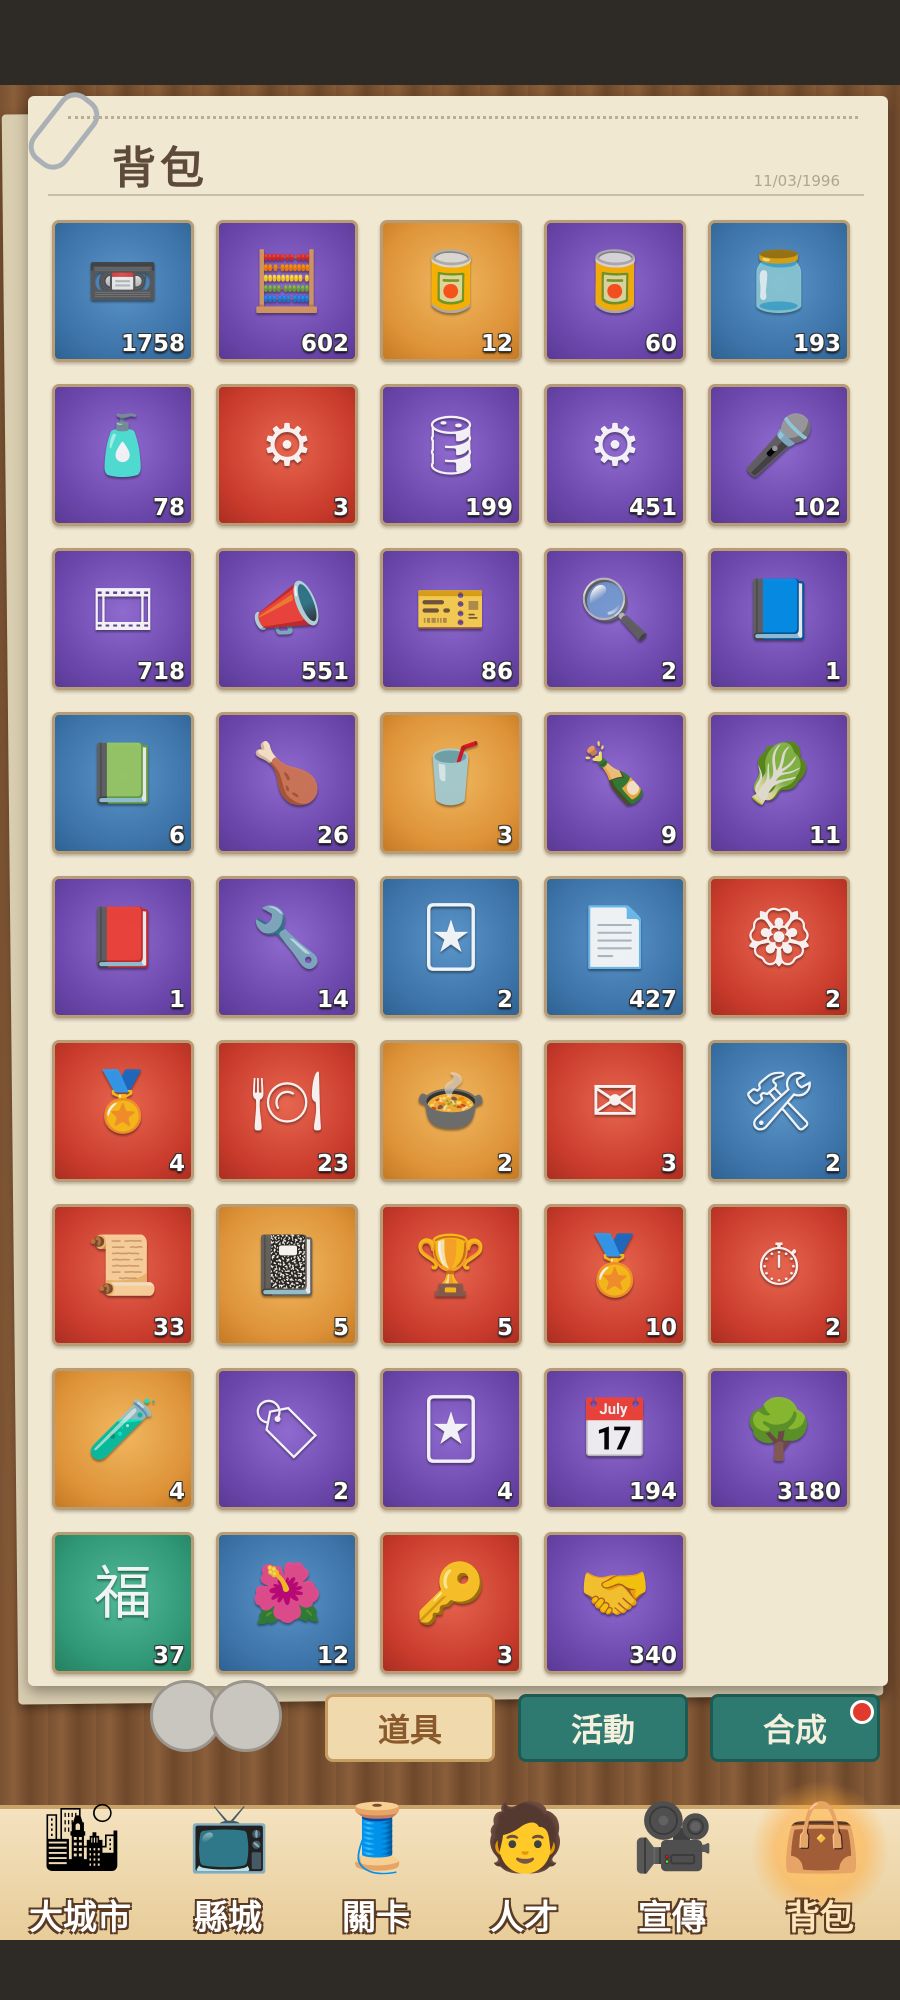  What do you see at coordinates (229, 1837) in the screenshot?
I see `television-icon: 📺` at bounding box center [229, 1837].